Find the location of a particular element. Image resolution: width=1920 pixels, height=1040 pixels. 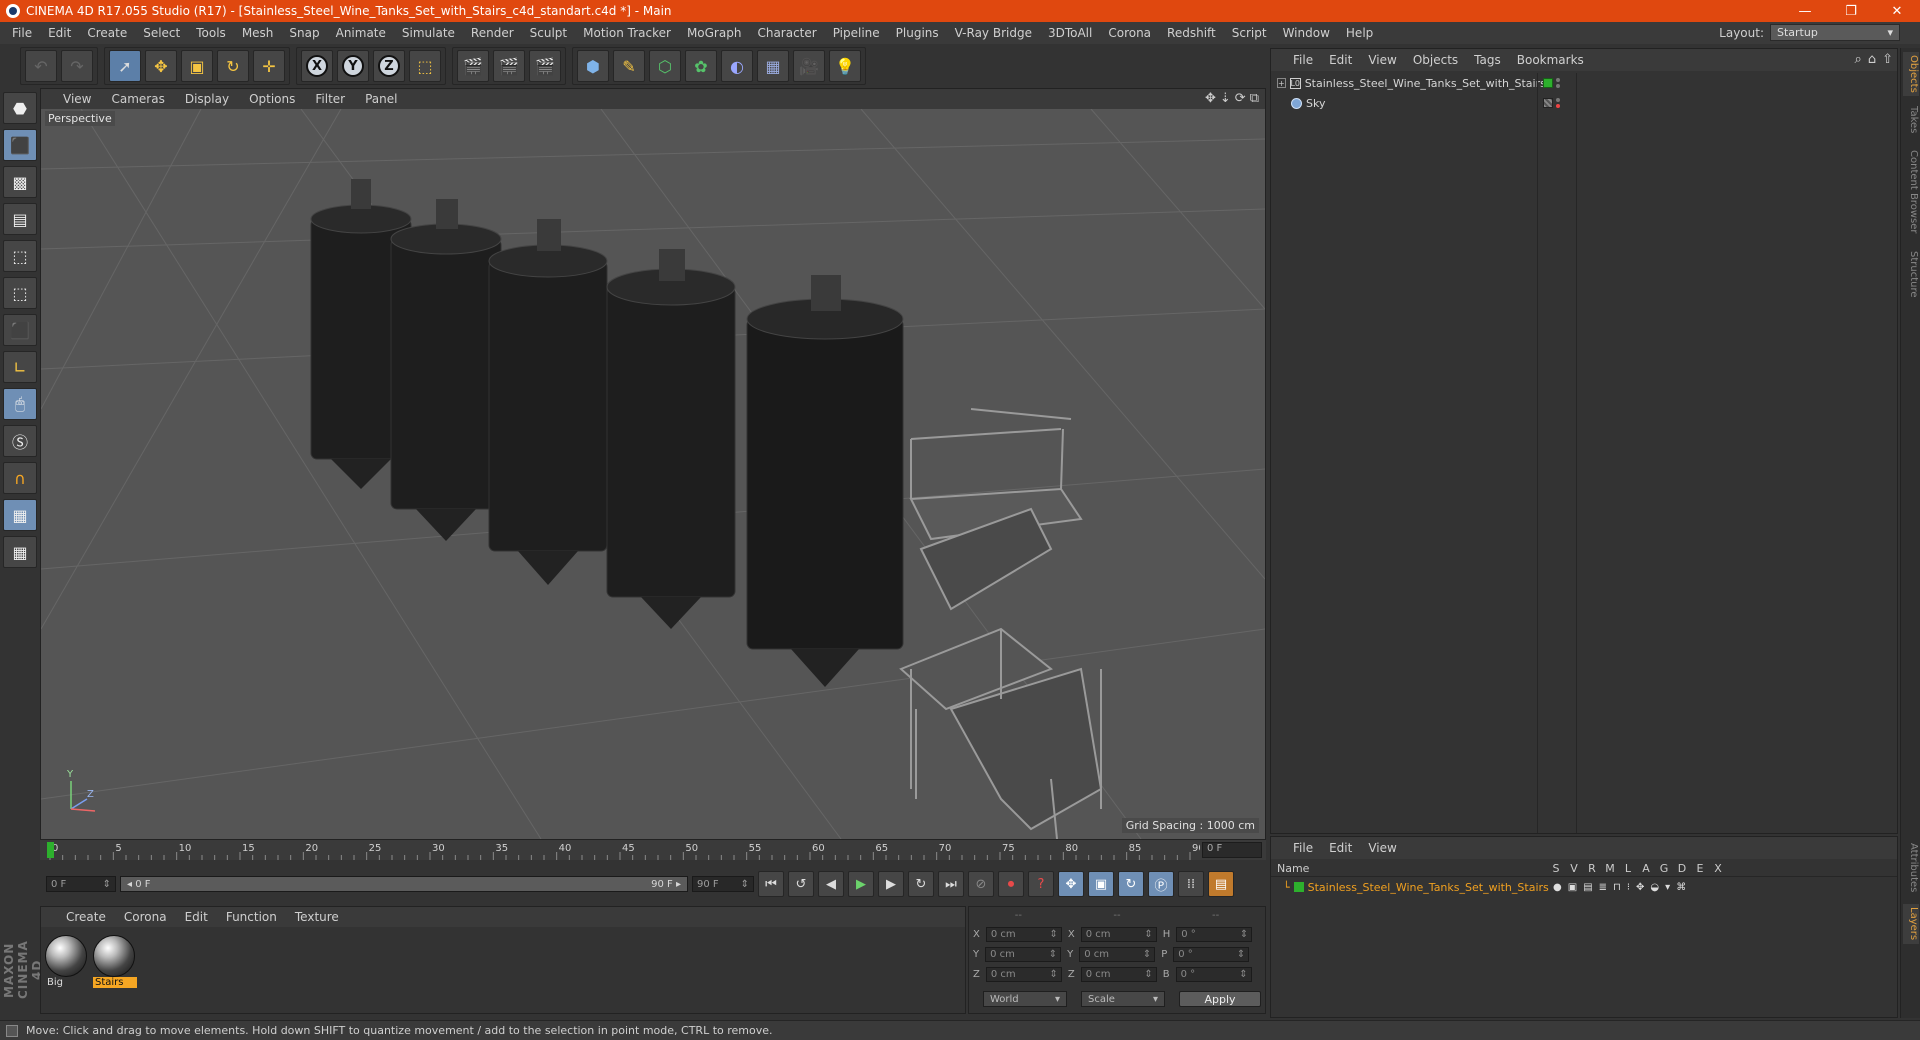

autokey-icon: ⏺ is located at coordinates (1011, 884).